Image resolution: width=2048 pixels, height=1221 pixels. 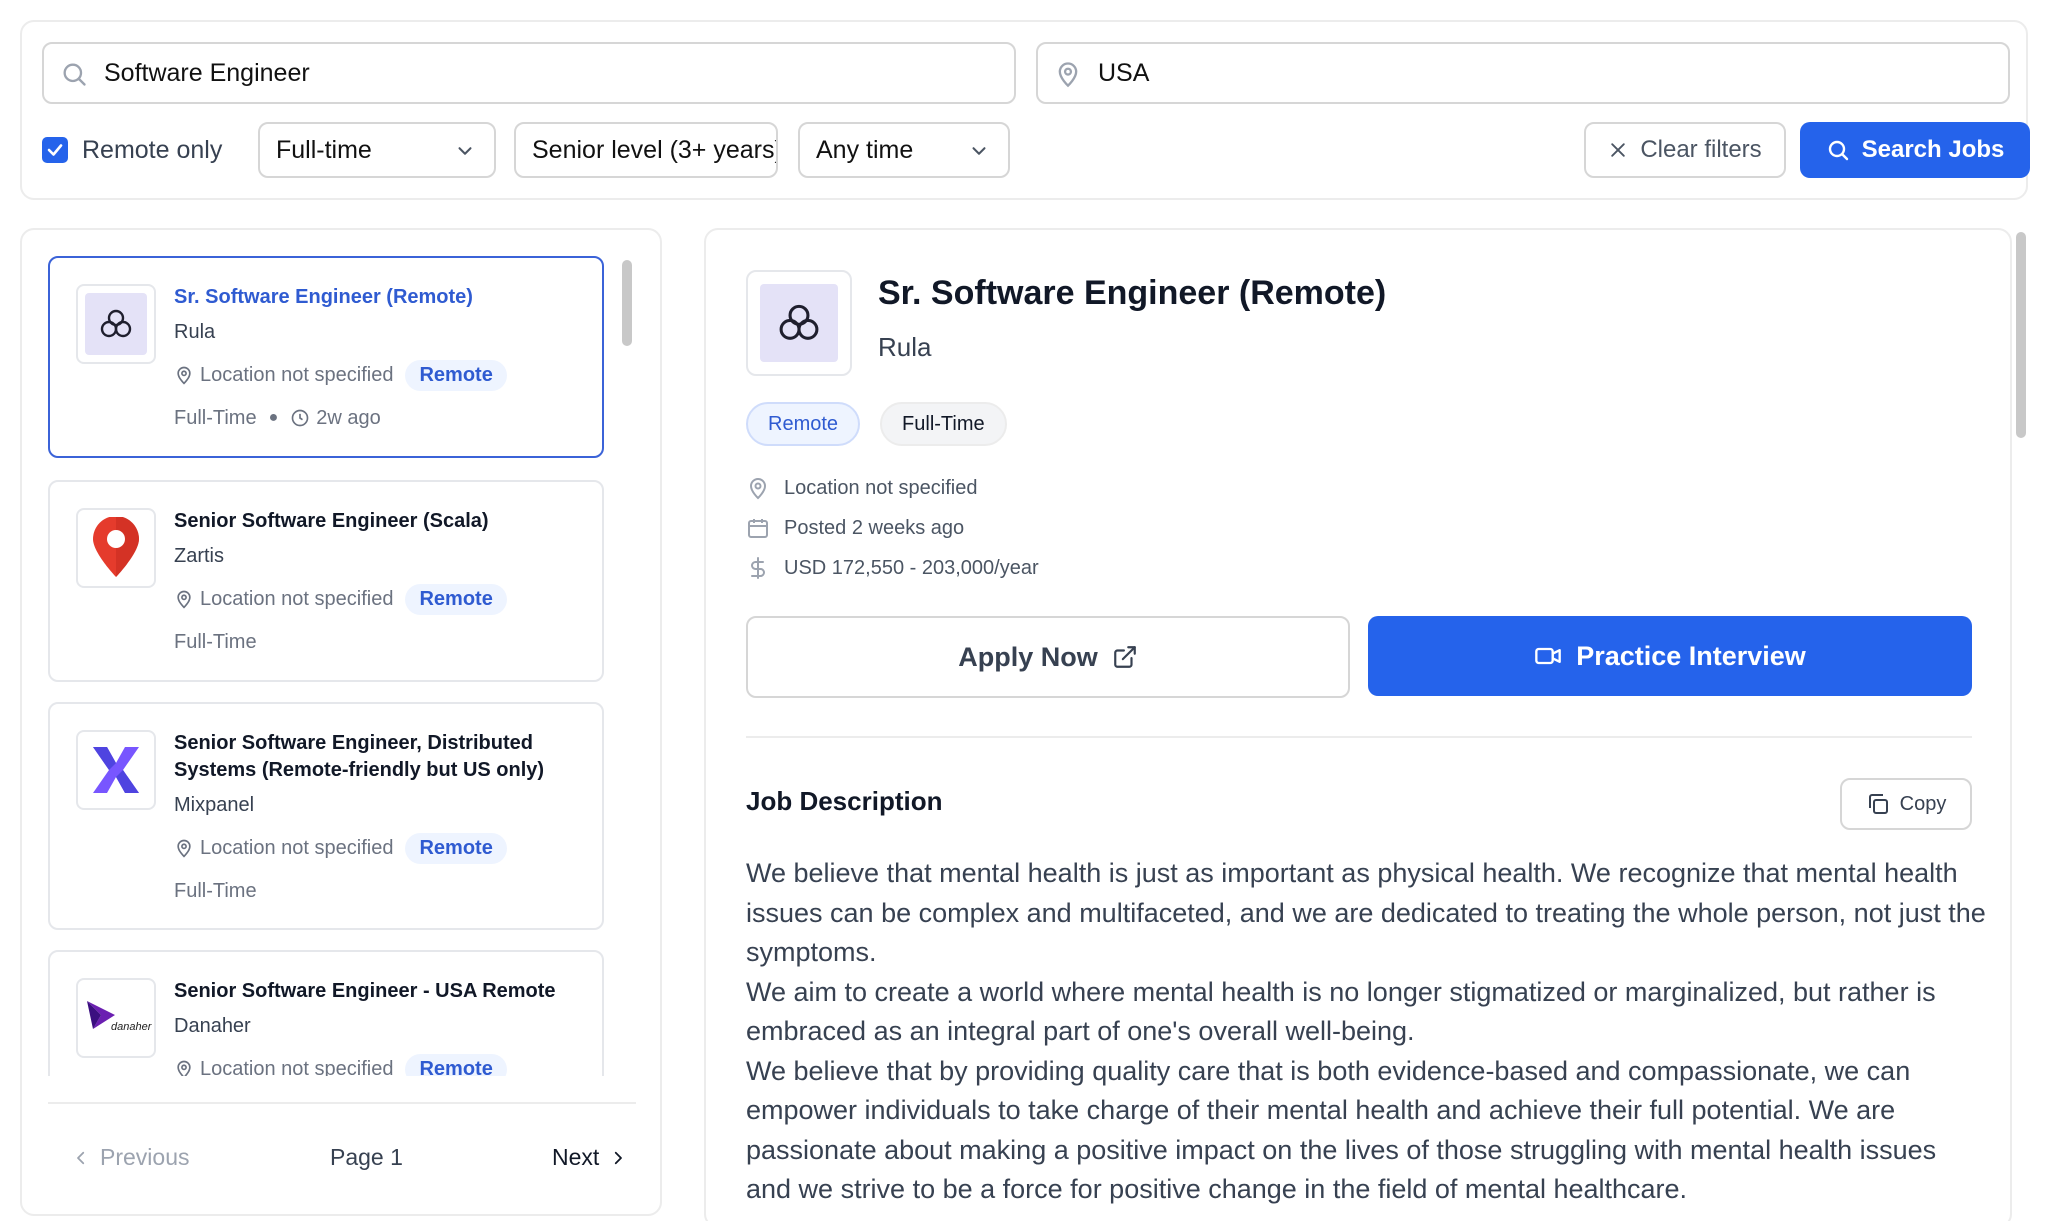 What do you see at coordinates (1523, 73) in the screenshot?
I see `location-search-input: USA` at bounding box center [1523, 73].